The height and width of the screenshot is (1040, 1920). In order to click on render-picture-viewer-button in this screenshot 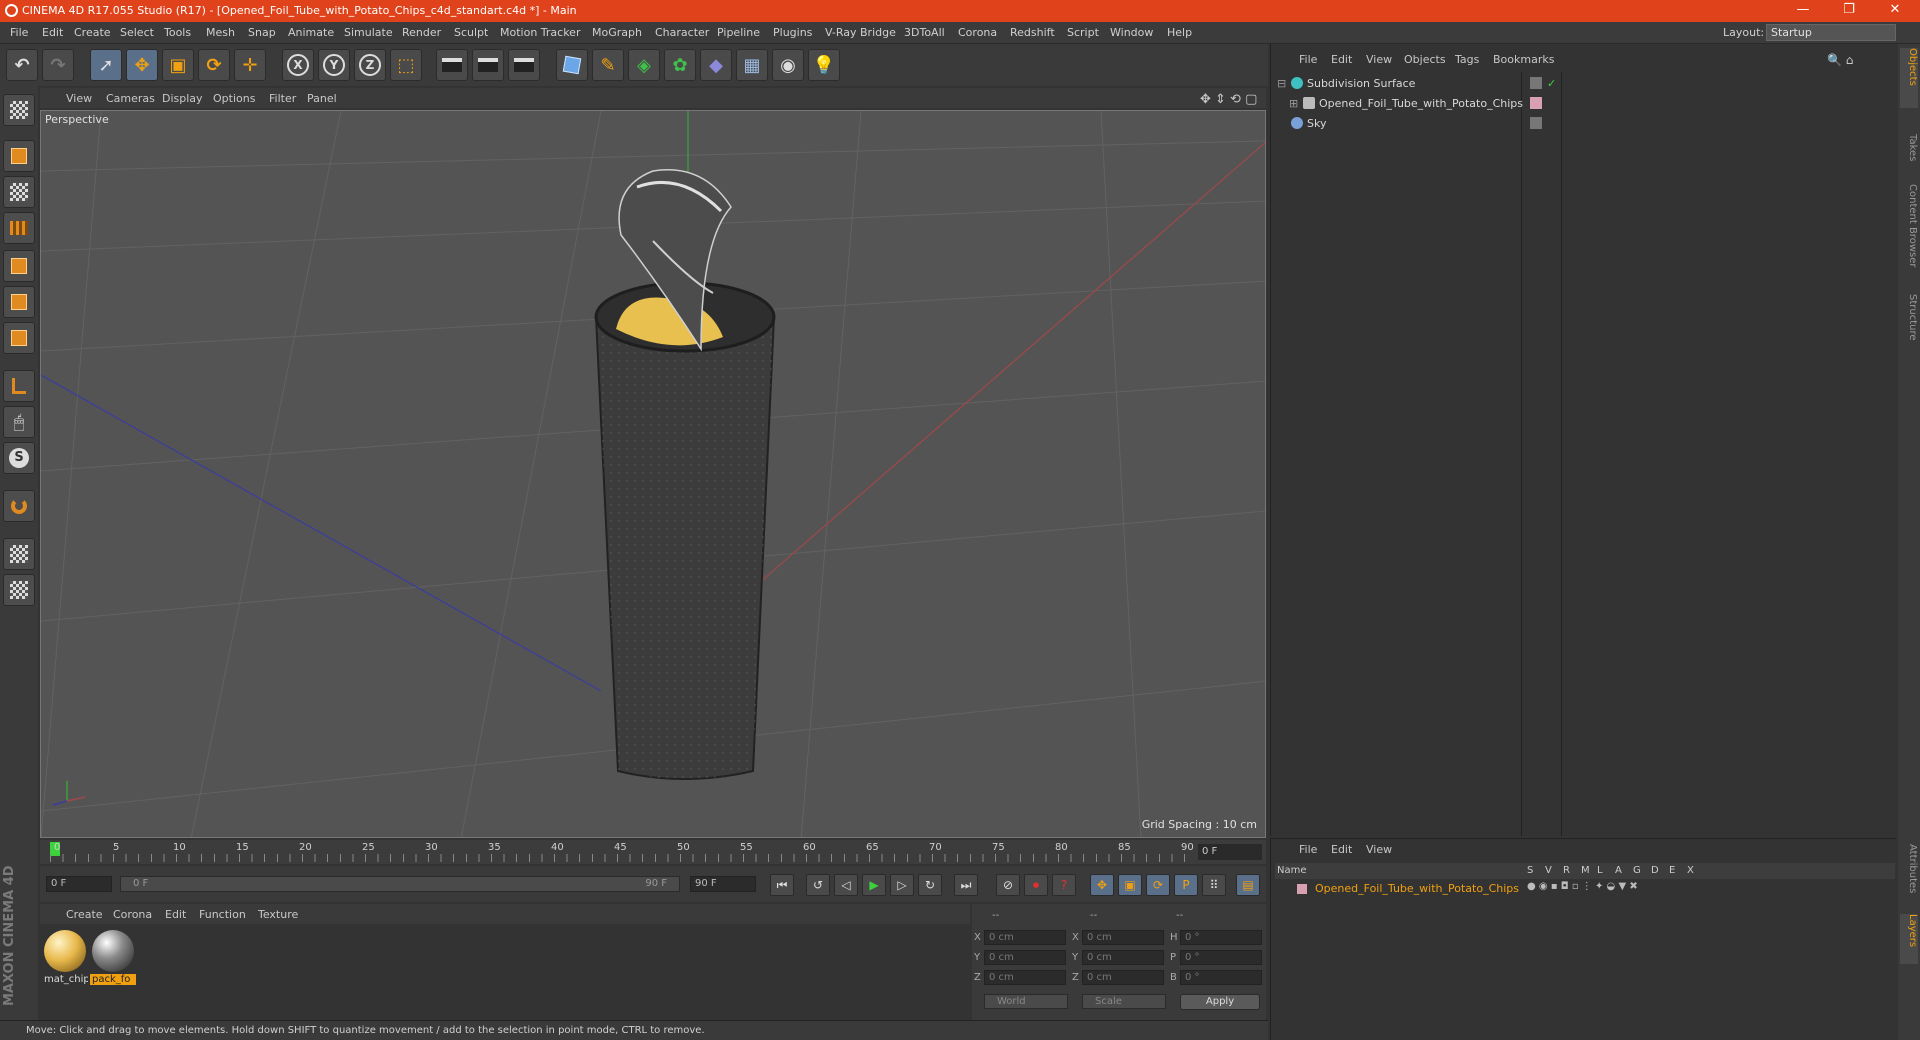, I will do `click(488, 65)`.